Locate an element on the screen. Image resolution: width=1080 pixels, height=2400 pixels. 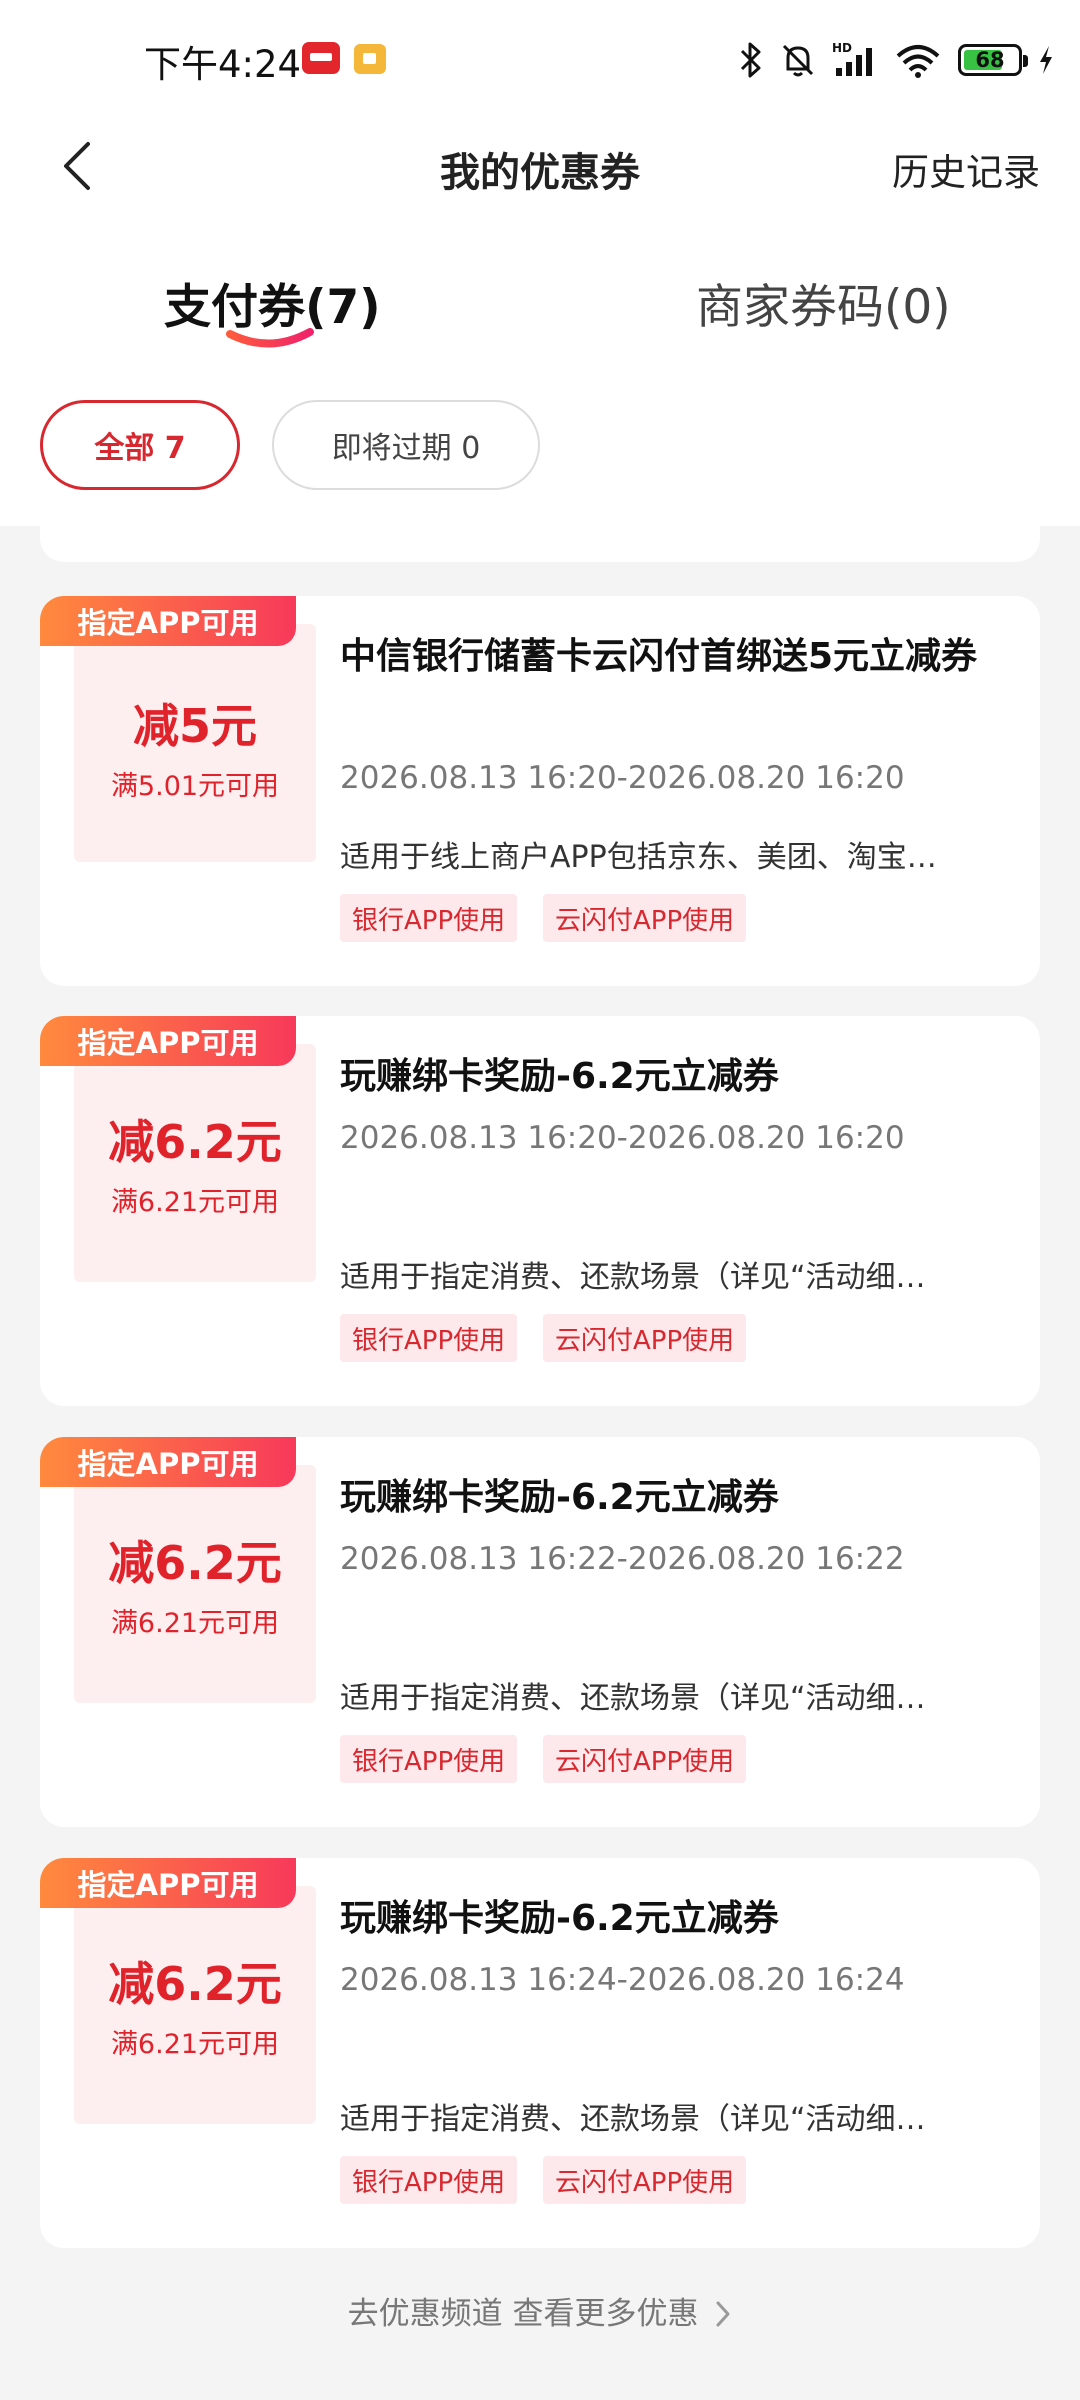
coupon-amount-panel: 减5元 满5.01元可用 is located at coordinates (195, 743).